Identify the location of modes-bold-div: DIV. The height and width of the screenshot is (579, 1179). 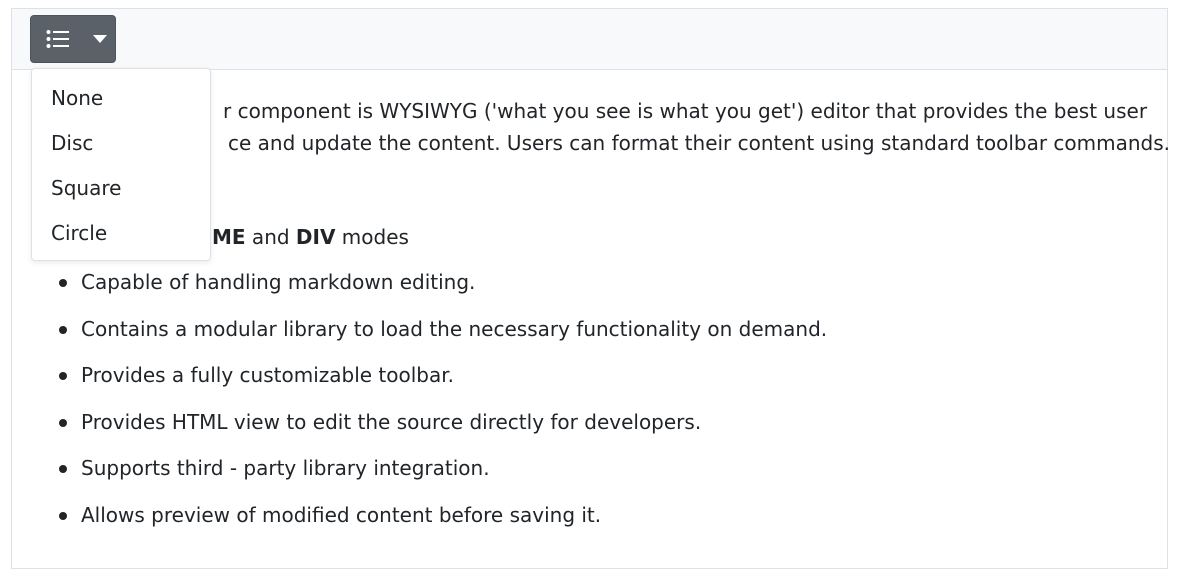
(315, 237).